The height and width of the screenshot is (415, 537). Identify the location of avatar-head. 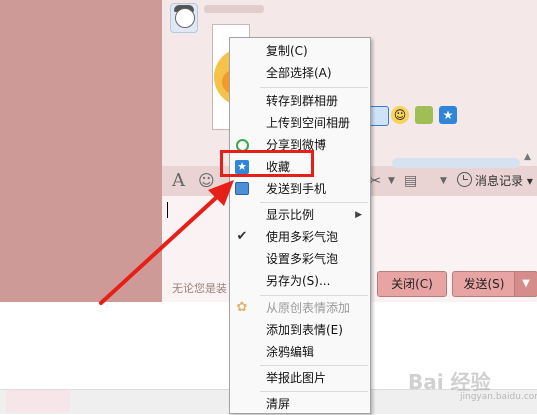
(185, 18).